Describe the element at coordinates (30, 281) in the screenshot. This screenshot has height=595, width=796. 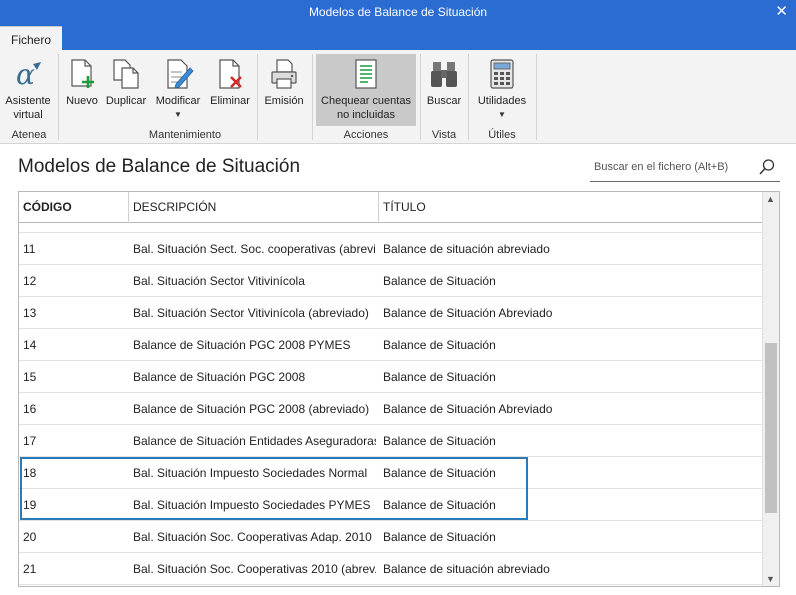
I see `cell-code: 12` at that location.